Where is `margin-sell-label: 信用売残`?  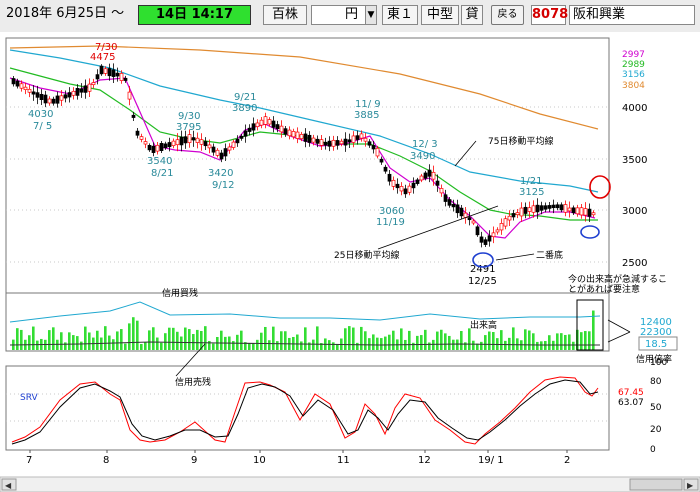
margin-sell-label: 信用売残 is located at coordinates (193, 382).